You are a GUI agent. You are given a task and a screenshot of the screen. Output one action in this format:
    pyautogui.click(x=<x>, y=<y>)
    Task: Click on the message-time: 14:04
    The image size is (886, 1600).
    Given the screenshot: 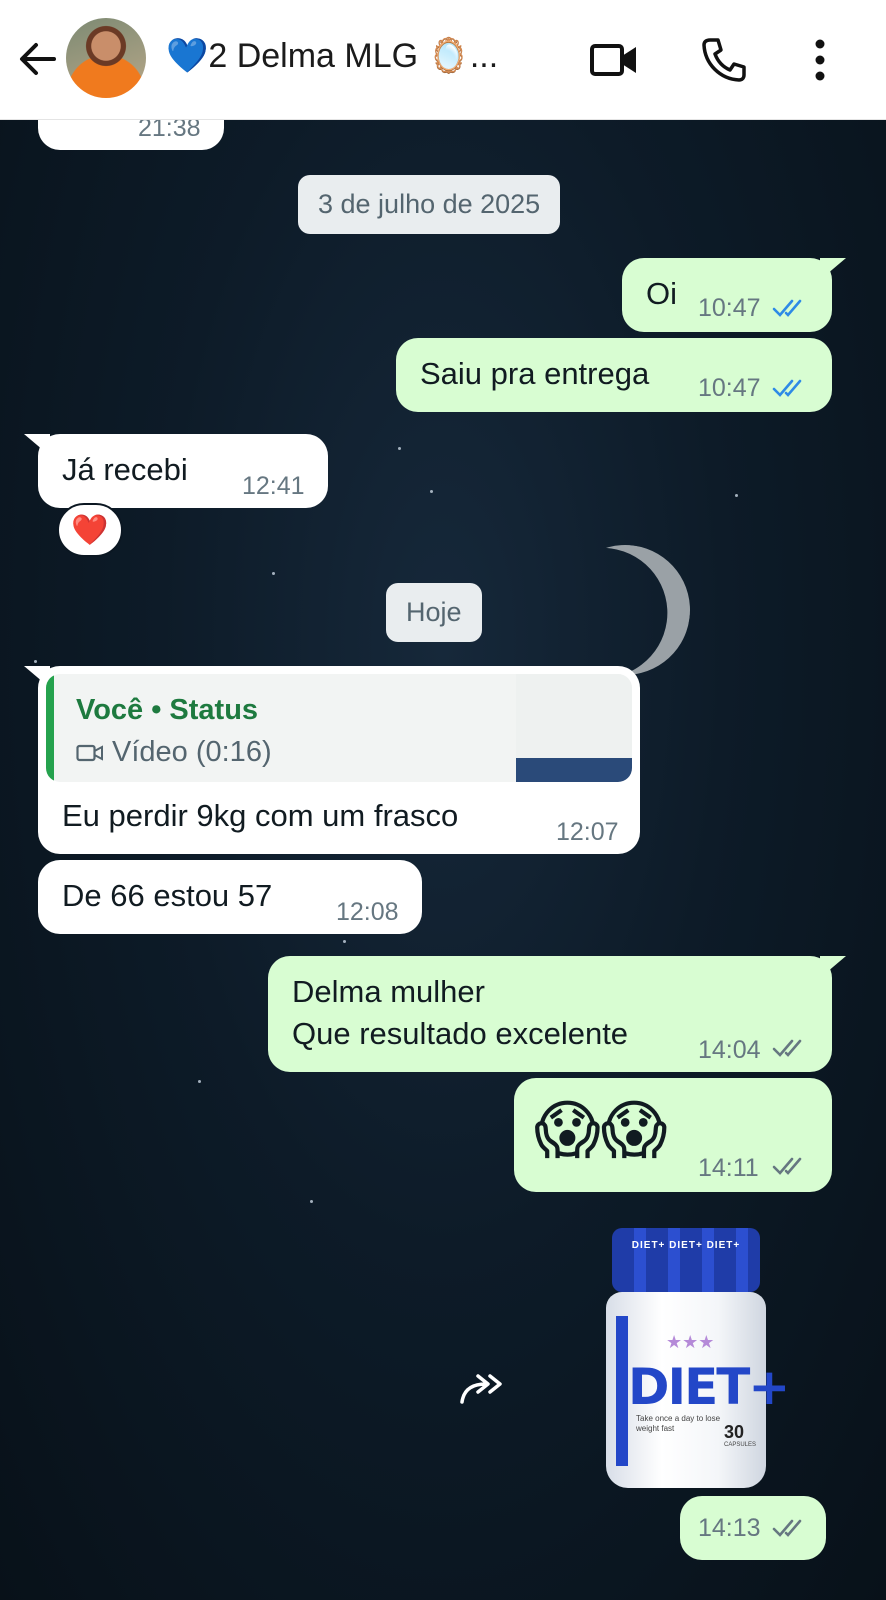 What is the action you would take?
    pyautogui.click(x=729, y=1050)
    